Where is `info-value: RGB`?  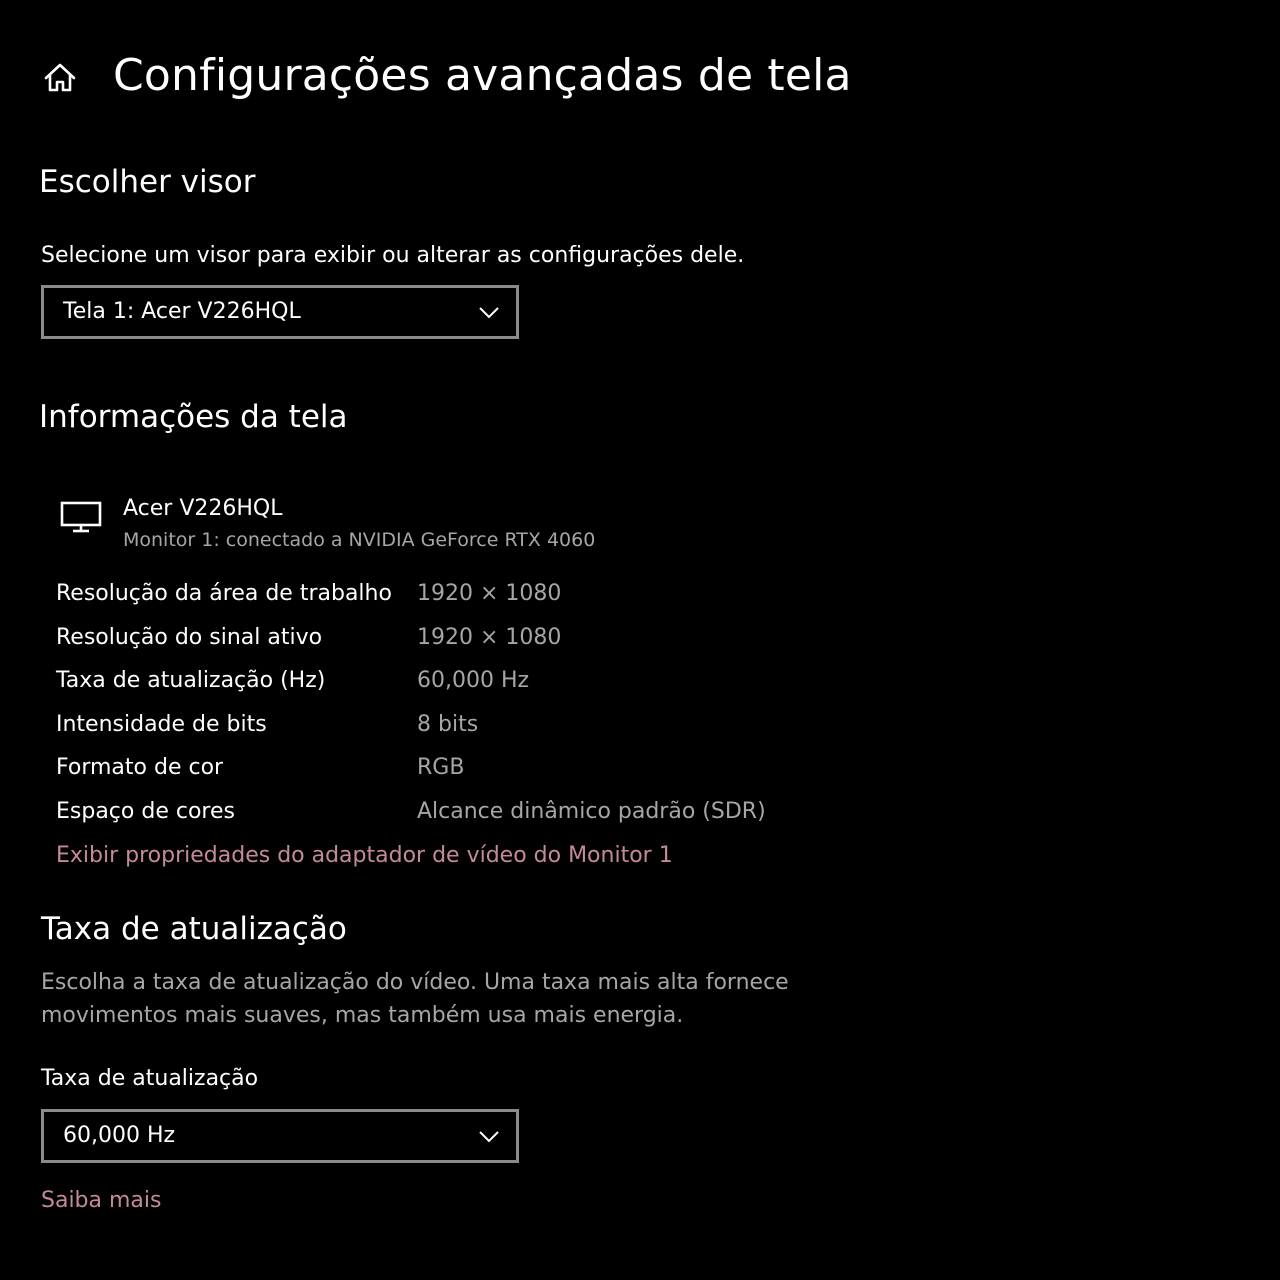
info-value: RGB is located at coordinates (441, 768).